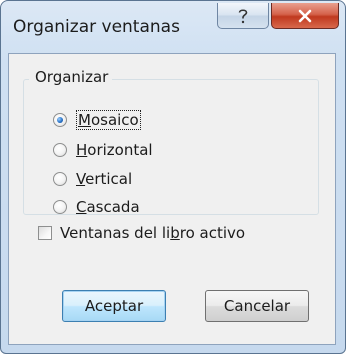  What do you see at coordinates (108, 207) in the screenshot?
I see `radio-label-cascada: Cascada` at bounding box center [108, 207].